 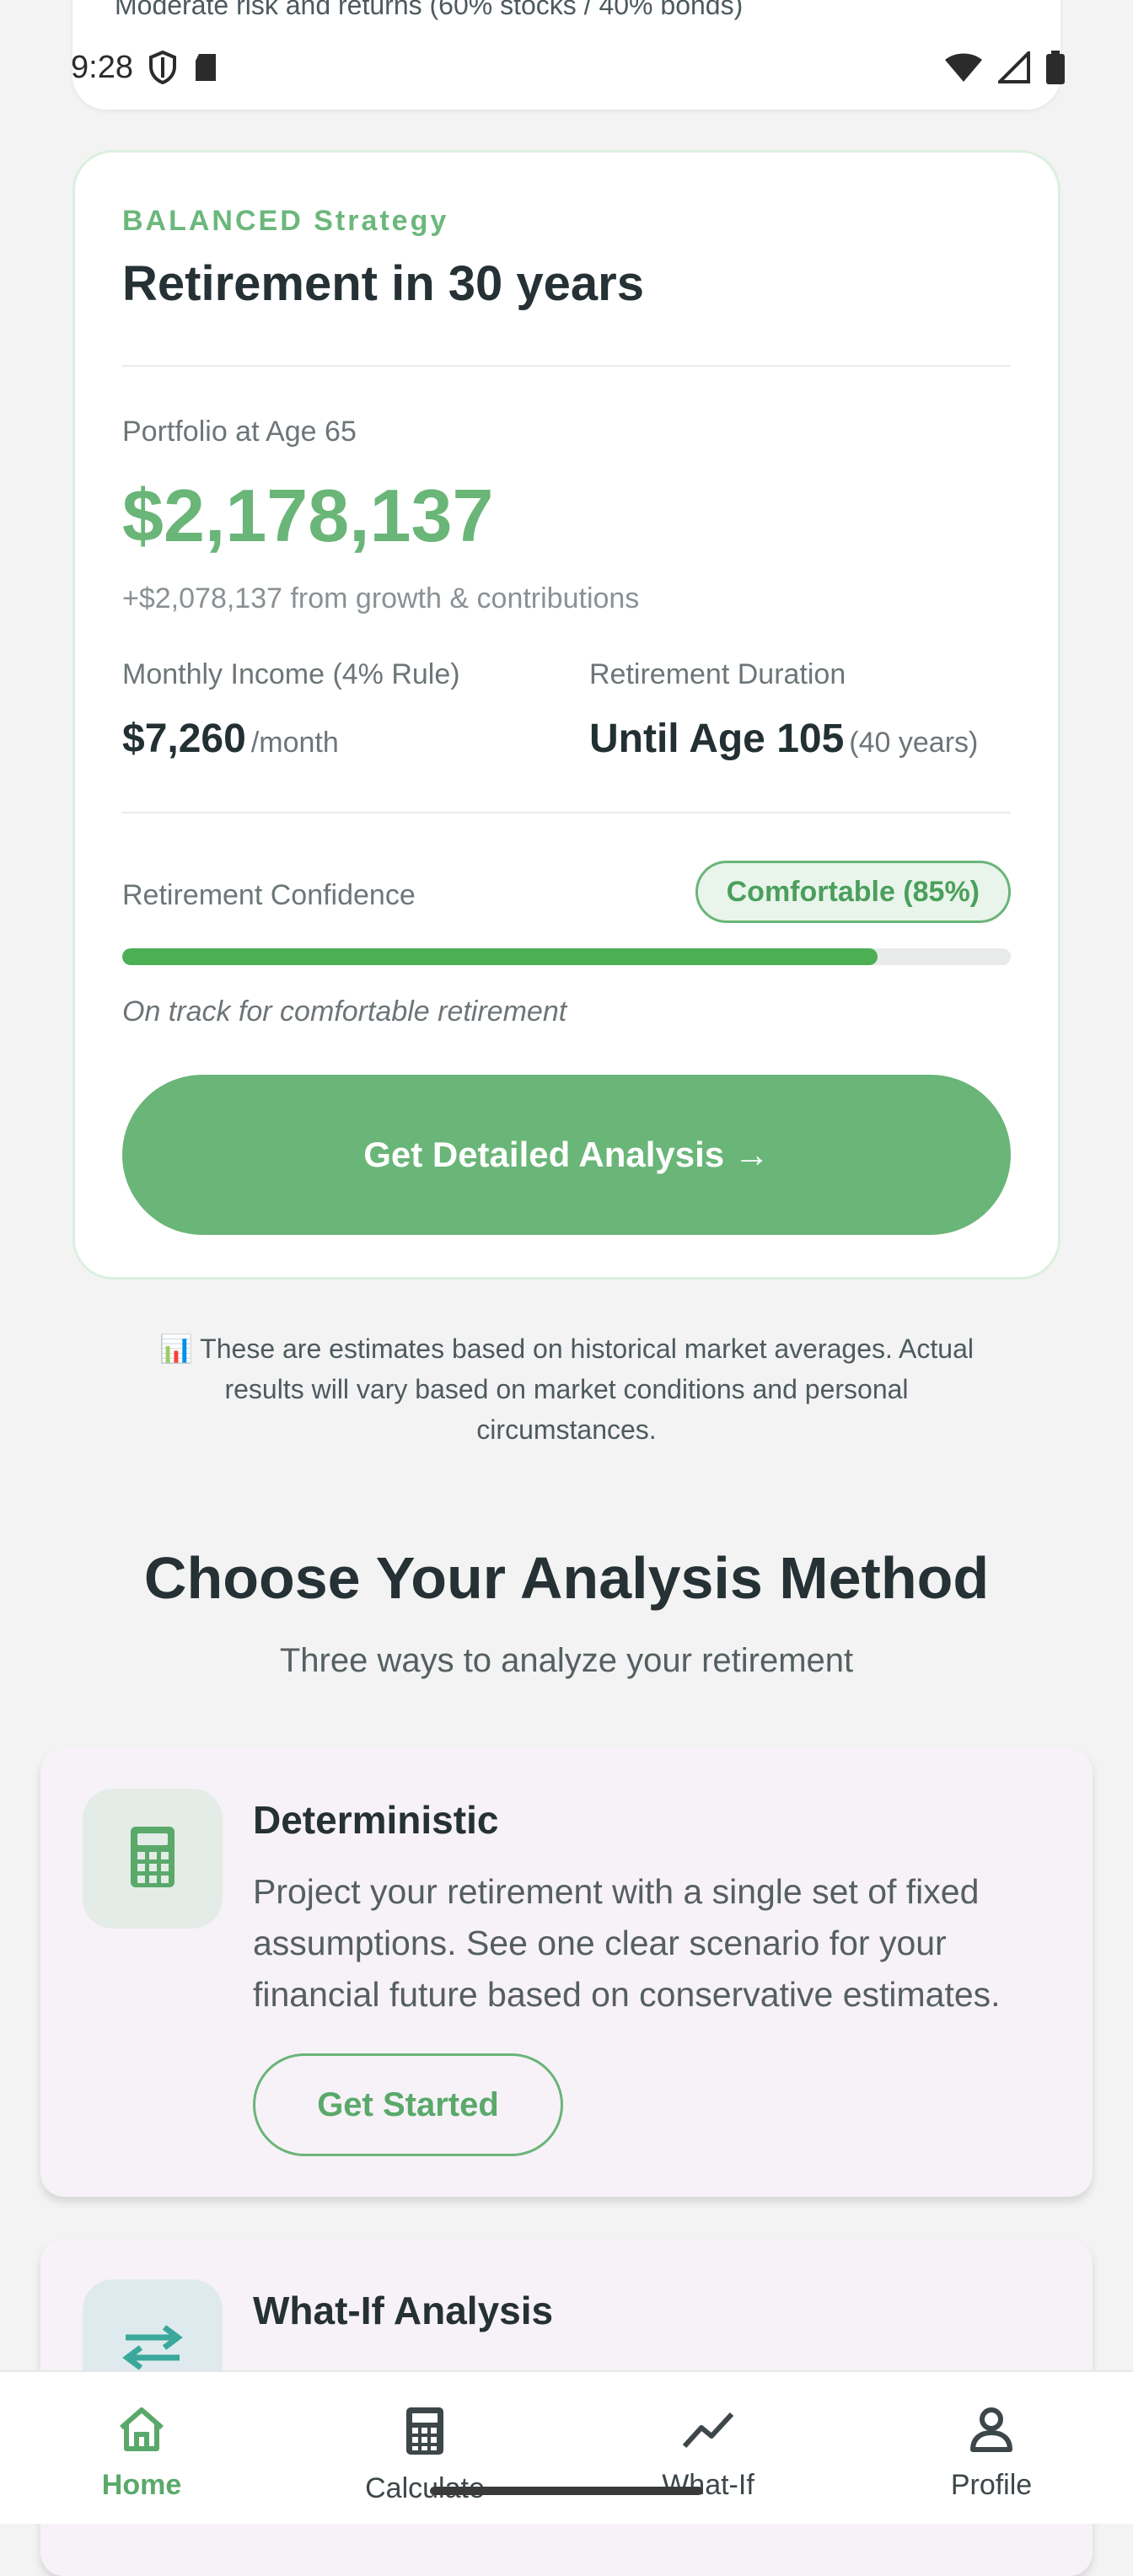 I want to click on confidence-progress-bar, so click(x=566, y=956).